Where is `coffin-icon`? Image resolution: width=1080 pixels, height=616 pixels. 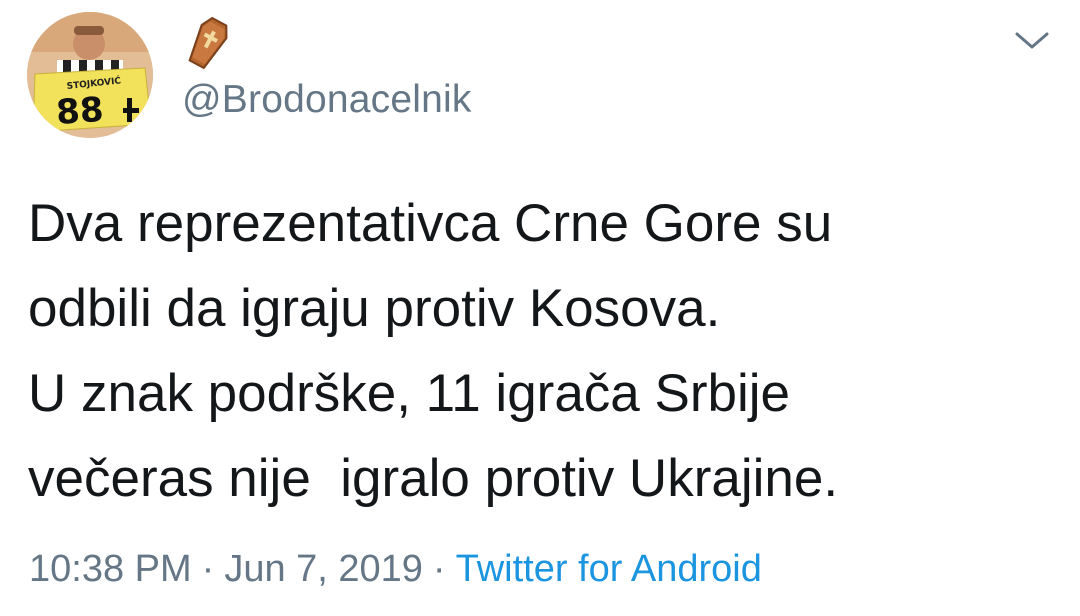
coffin-icon is located at coordinates (208, 43).